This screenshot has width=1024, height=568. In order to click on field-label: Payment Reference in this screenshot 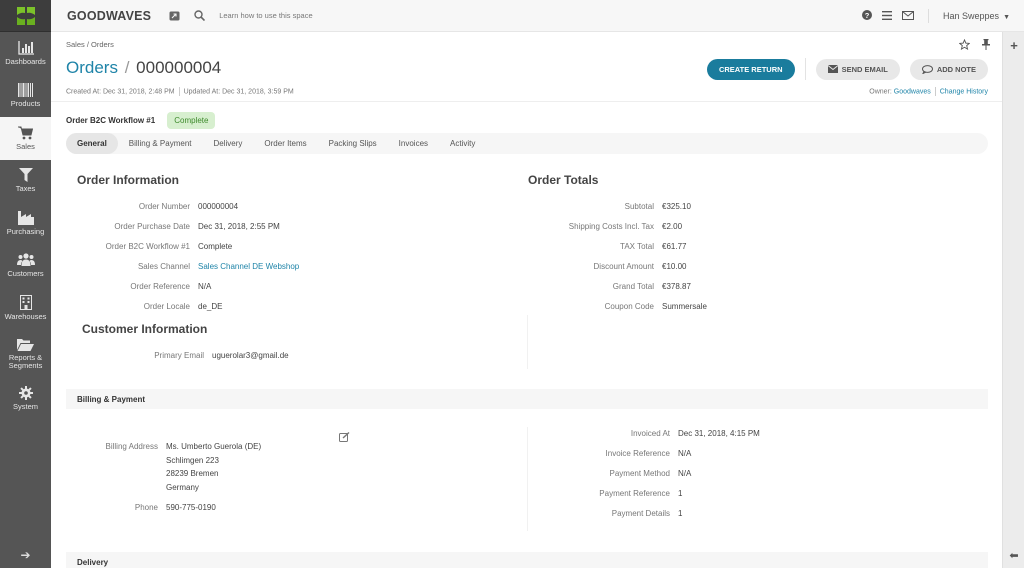, I will do `click(634, 493)`.